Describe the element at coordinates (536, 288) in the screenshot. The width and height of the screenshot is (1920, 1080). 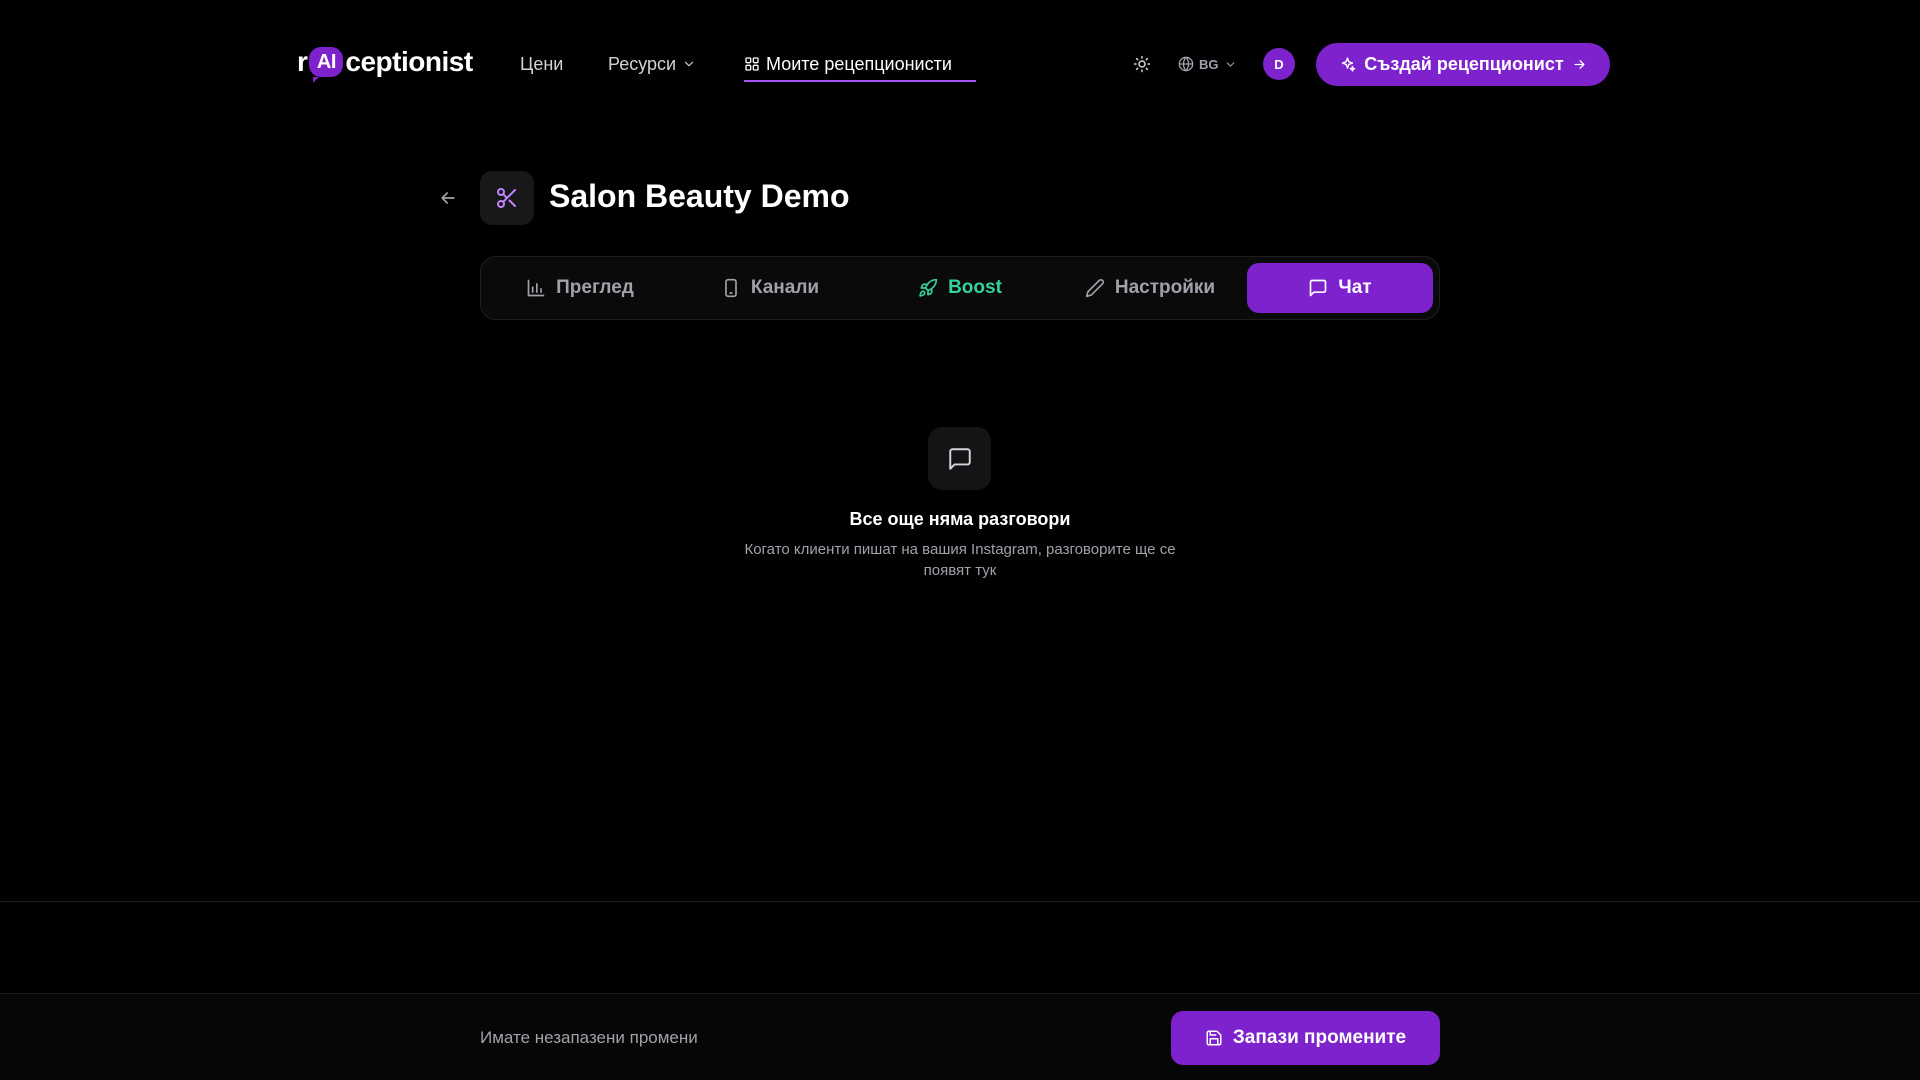
I see `bar-chart-icon` at that location.